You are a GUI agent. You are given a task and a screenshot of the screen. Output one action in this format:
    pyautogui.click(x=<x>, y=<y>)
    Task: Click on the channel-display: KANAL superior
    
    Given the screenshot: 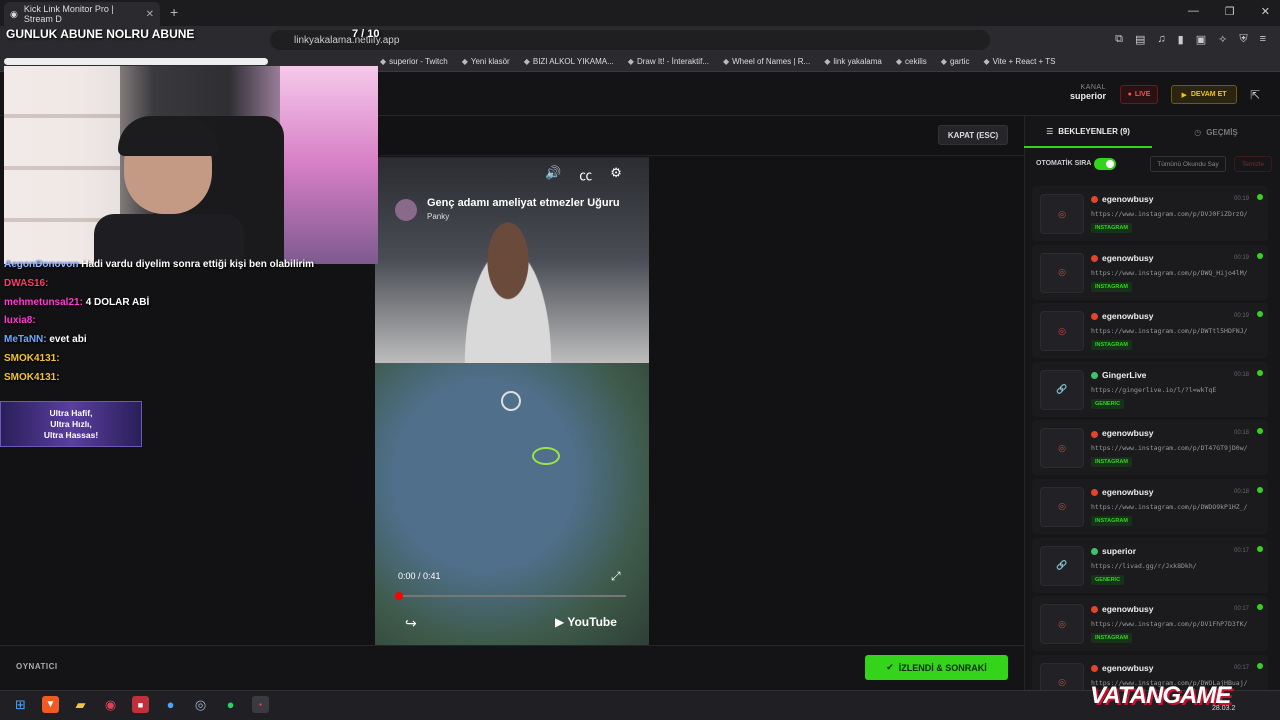 What is the action you would take?
    pyautogui.click(x=1083, y=92)
    